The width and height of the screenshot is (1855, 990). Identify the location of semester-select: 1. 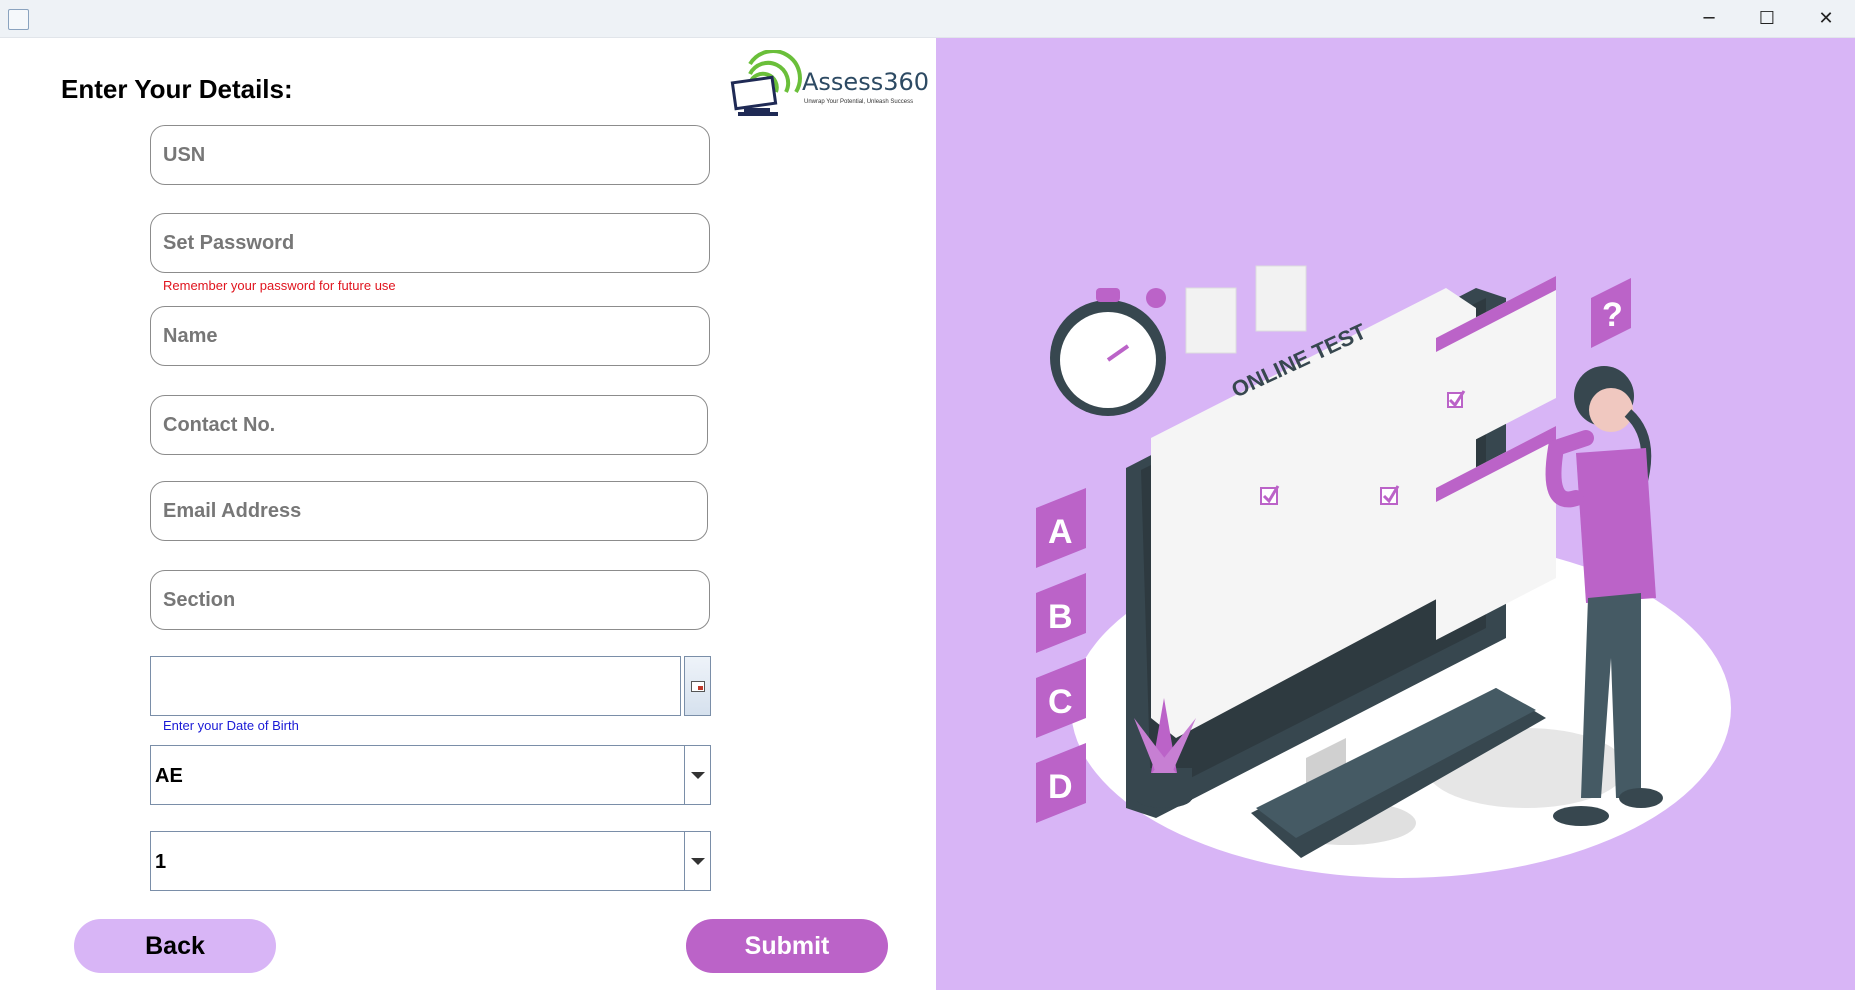
(430, 861).